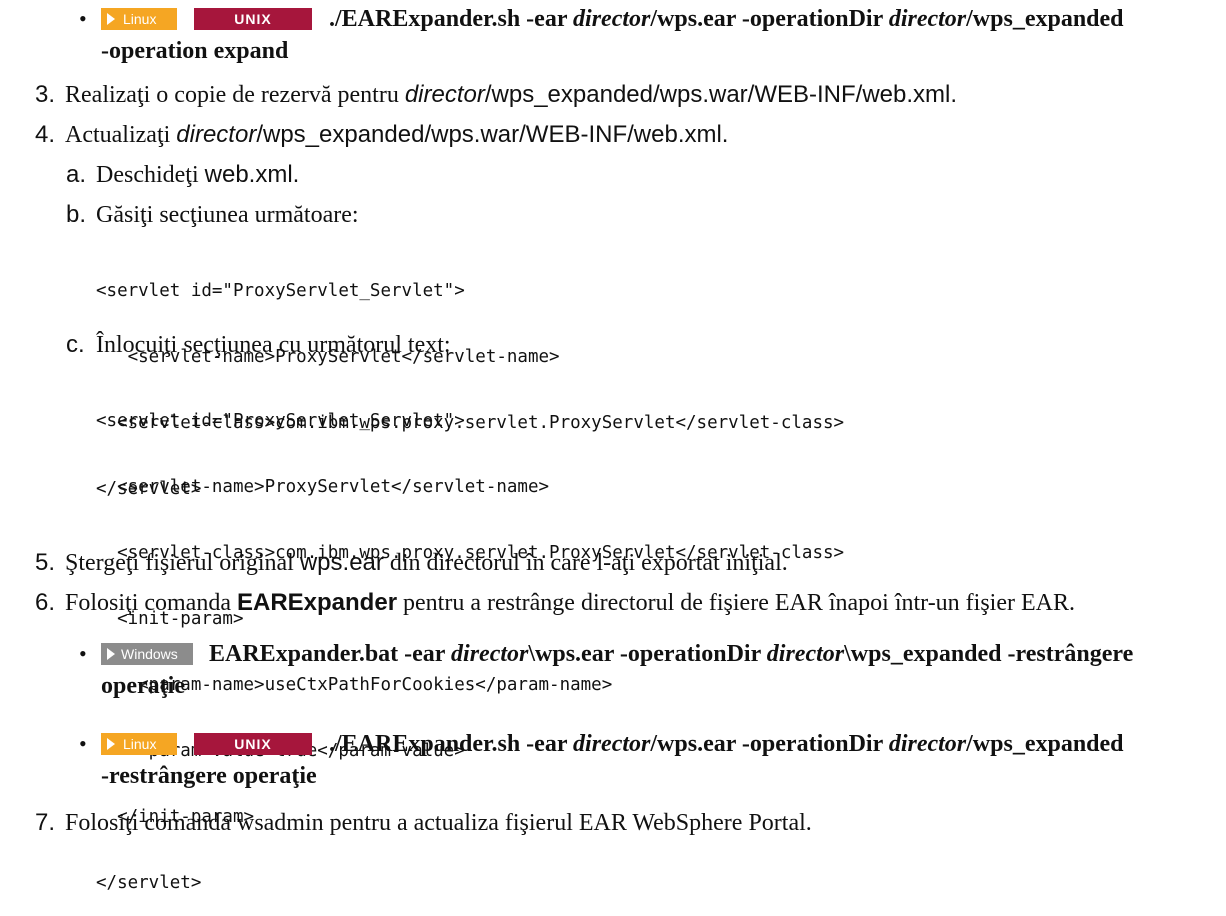 This screenshot has width=1226, height=916. What do you see at coordinates (317, 602) in the screenshot?
I see `command-name: EARExpander` at bounding box center [317, 602].